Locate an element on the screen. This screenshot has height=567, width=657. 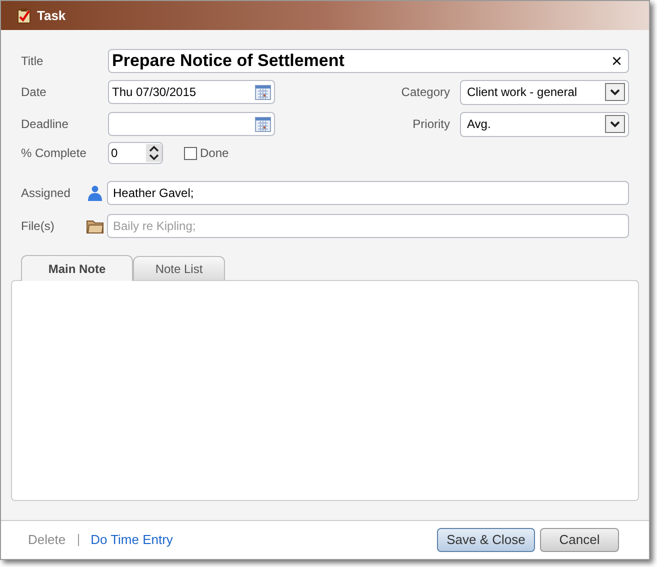
field-label: File(s) is located at coordinates (38, 226).